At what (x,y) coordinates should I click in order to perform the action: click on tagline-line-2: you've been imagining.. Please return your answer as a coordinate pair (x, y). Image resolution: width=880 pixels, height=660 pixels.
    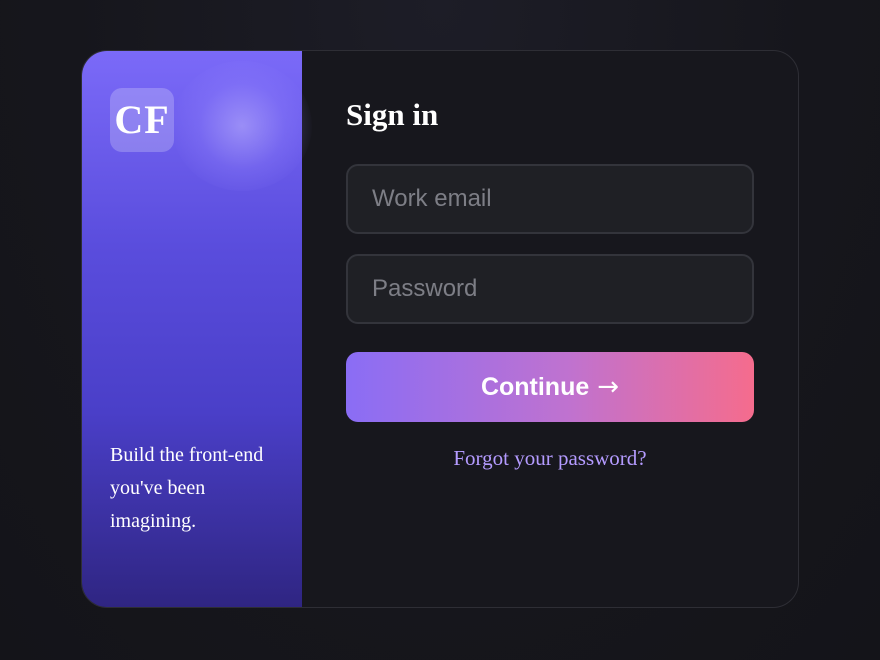
    Looking at the image, I should click on (158, 504).